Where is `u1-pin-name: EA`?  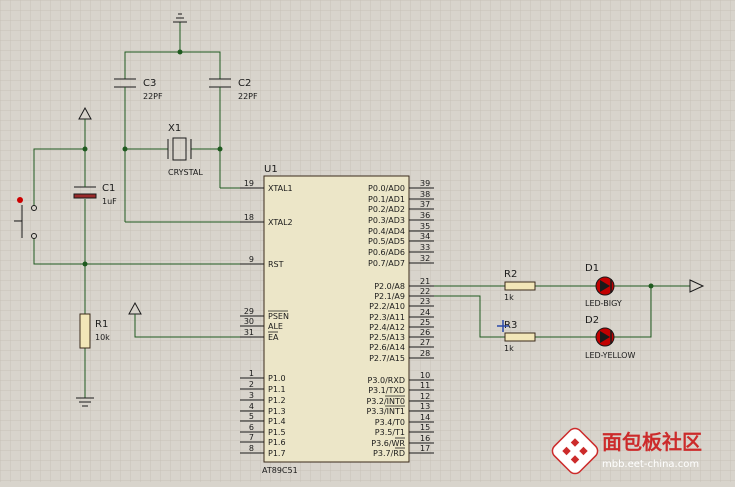
u1-pin-name: EA is located at coordinates (273, 337).